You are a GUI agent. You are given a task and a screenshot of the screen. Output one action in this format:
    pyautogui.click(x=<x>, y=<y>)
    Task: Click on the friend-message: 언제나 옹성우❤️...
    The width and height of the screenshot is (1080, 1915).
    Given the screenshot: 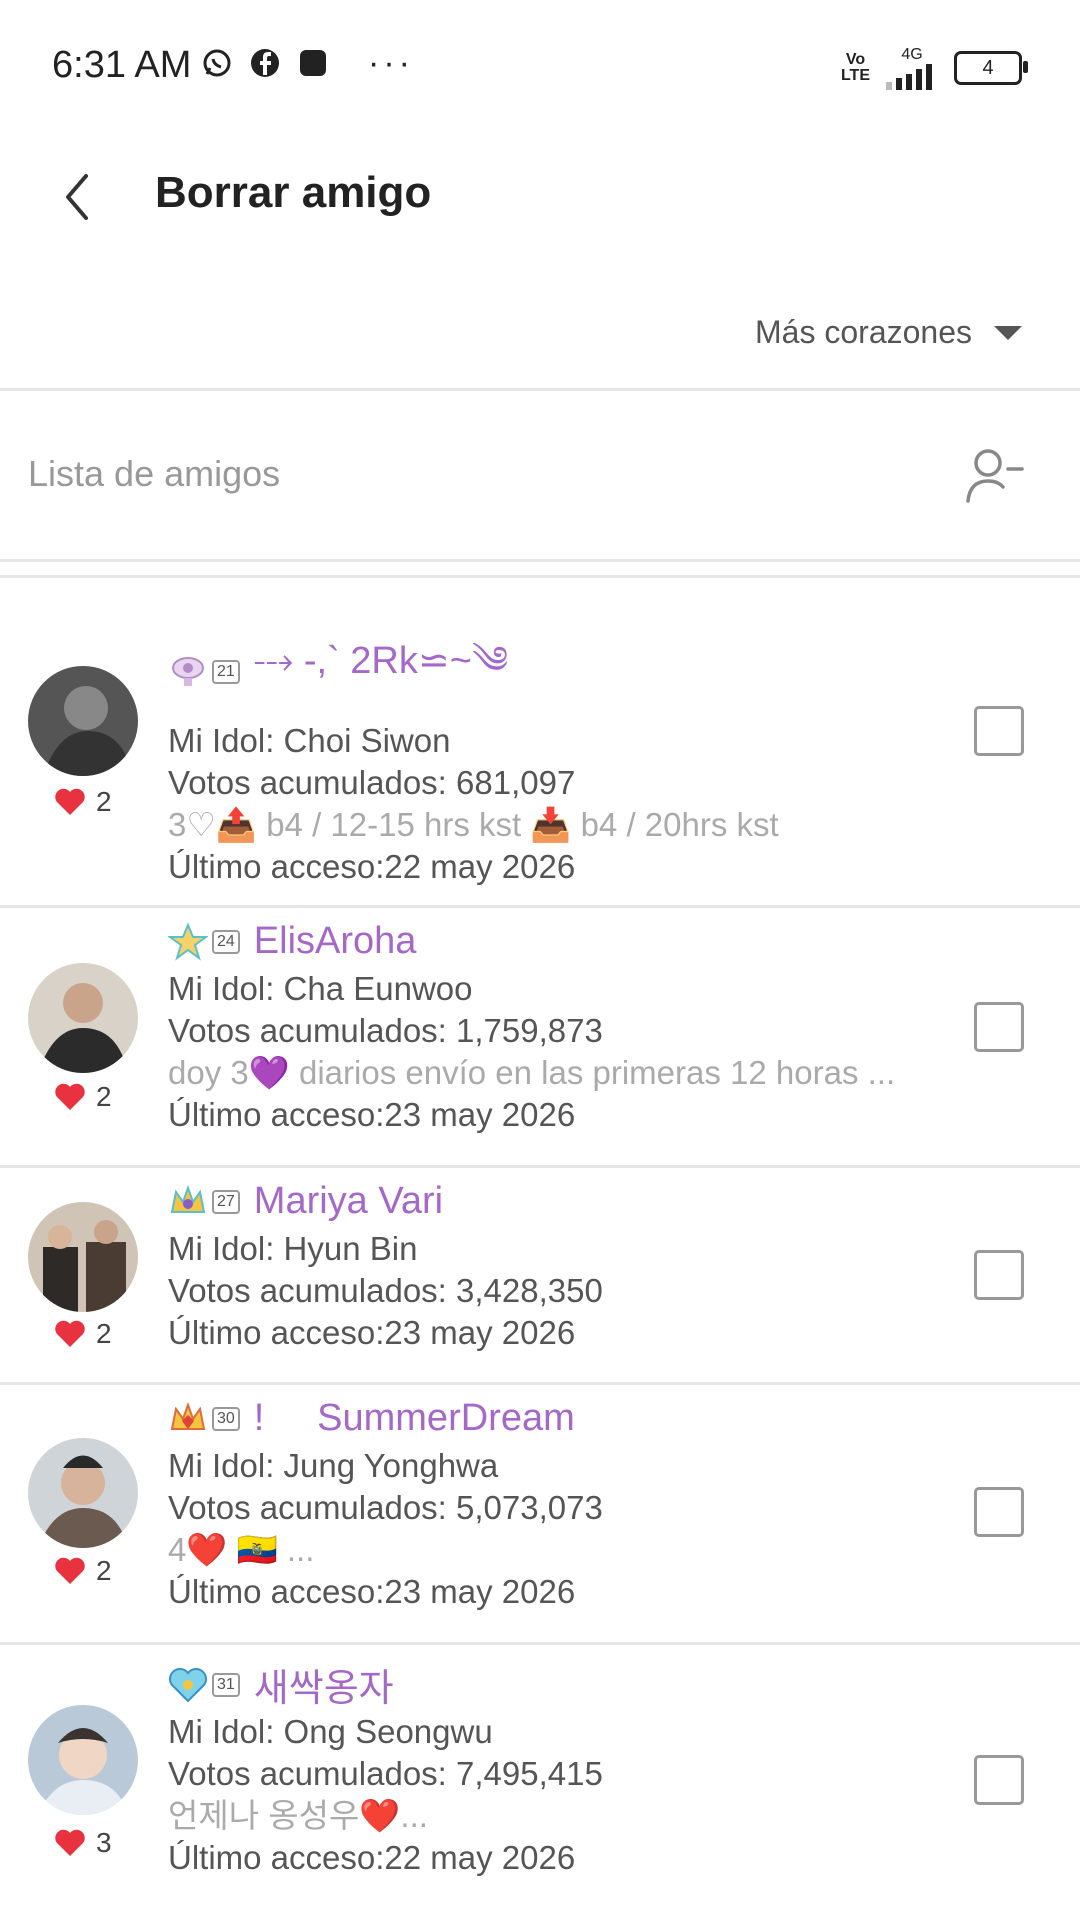 What is the action you would take?
    pyautogui.click(x=298, y=1815)
    